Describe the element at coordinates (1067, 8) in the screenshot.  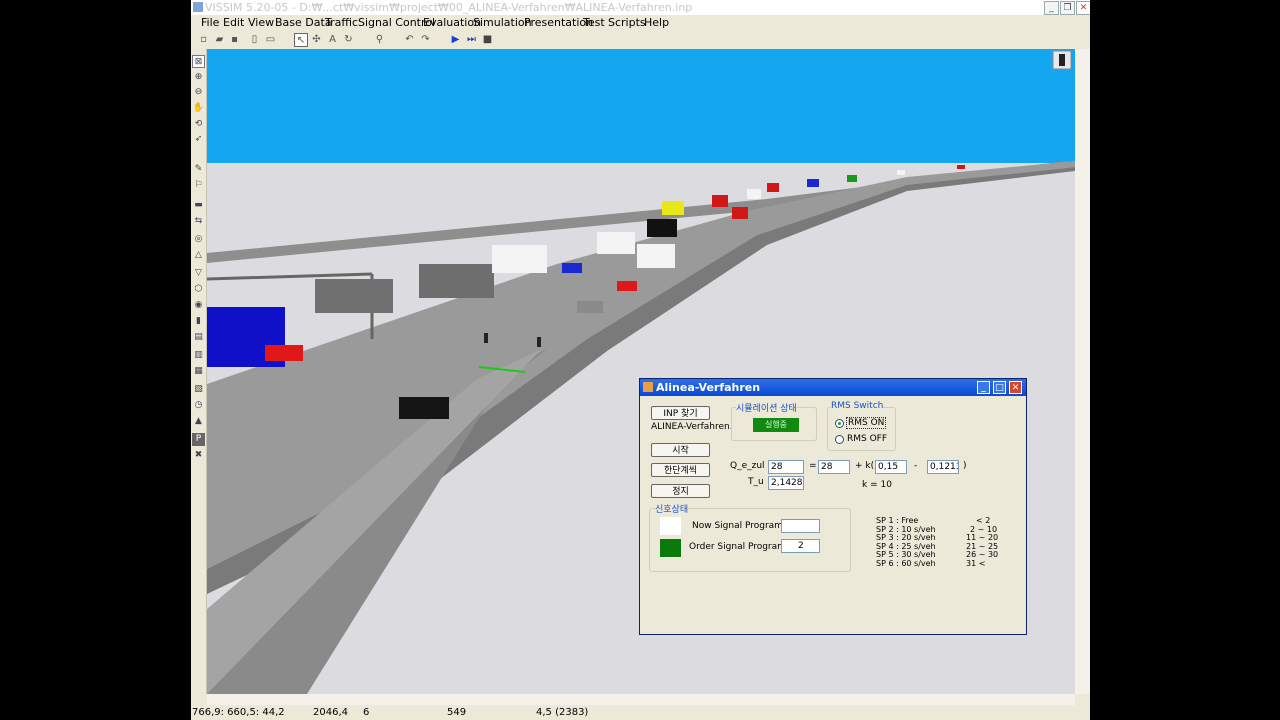
I see `maximize-button: ❐` at that location.